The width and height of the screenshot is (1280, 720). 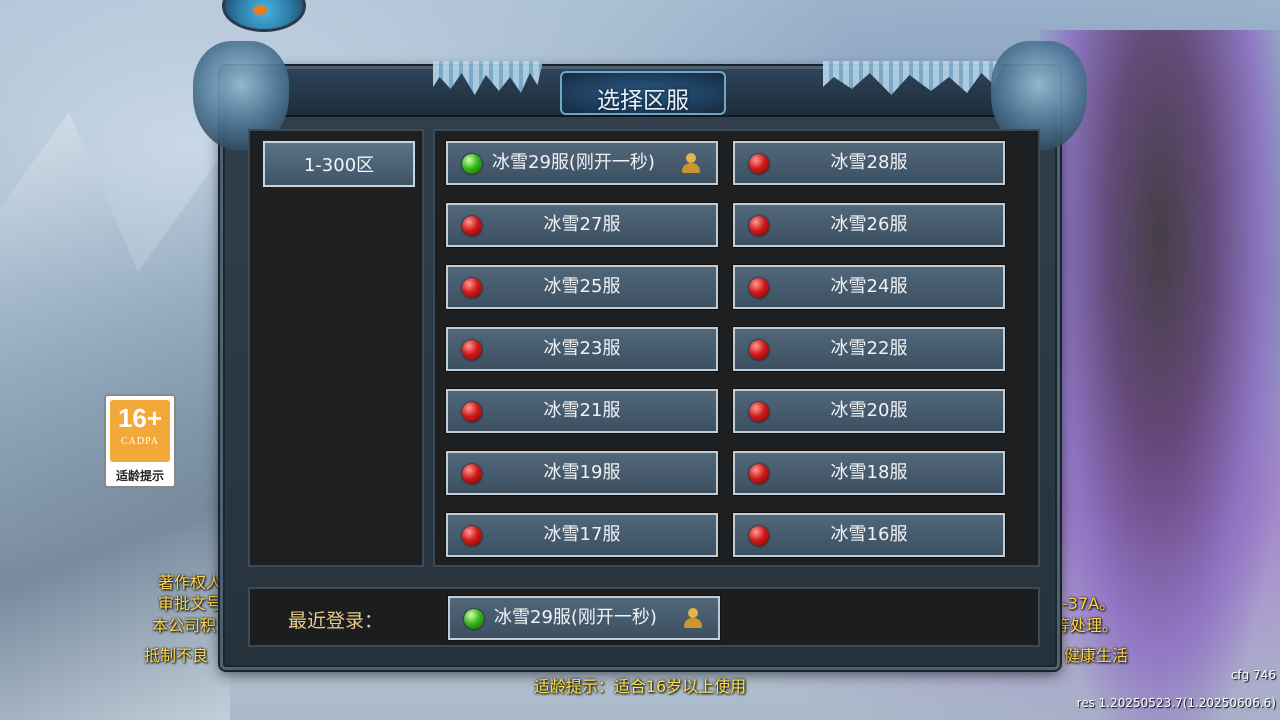 I want to click on age-rating-plate: 16+ CADPA, so click(x=140, y=431).